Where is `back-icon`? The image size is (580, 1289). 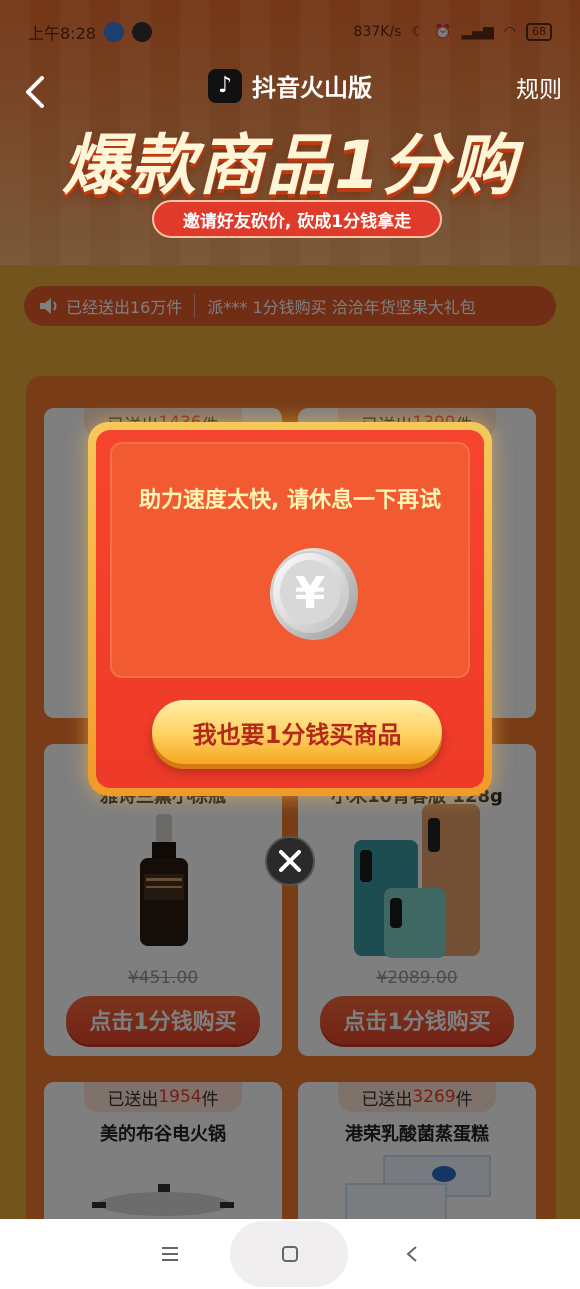
back-icon is located at coordinates (411, 1254).